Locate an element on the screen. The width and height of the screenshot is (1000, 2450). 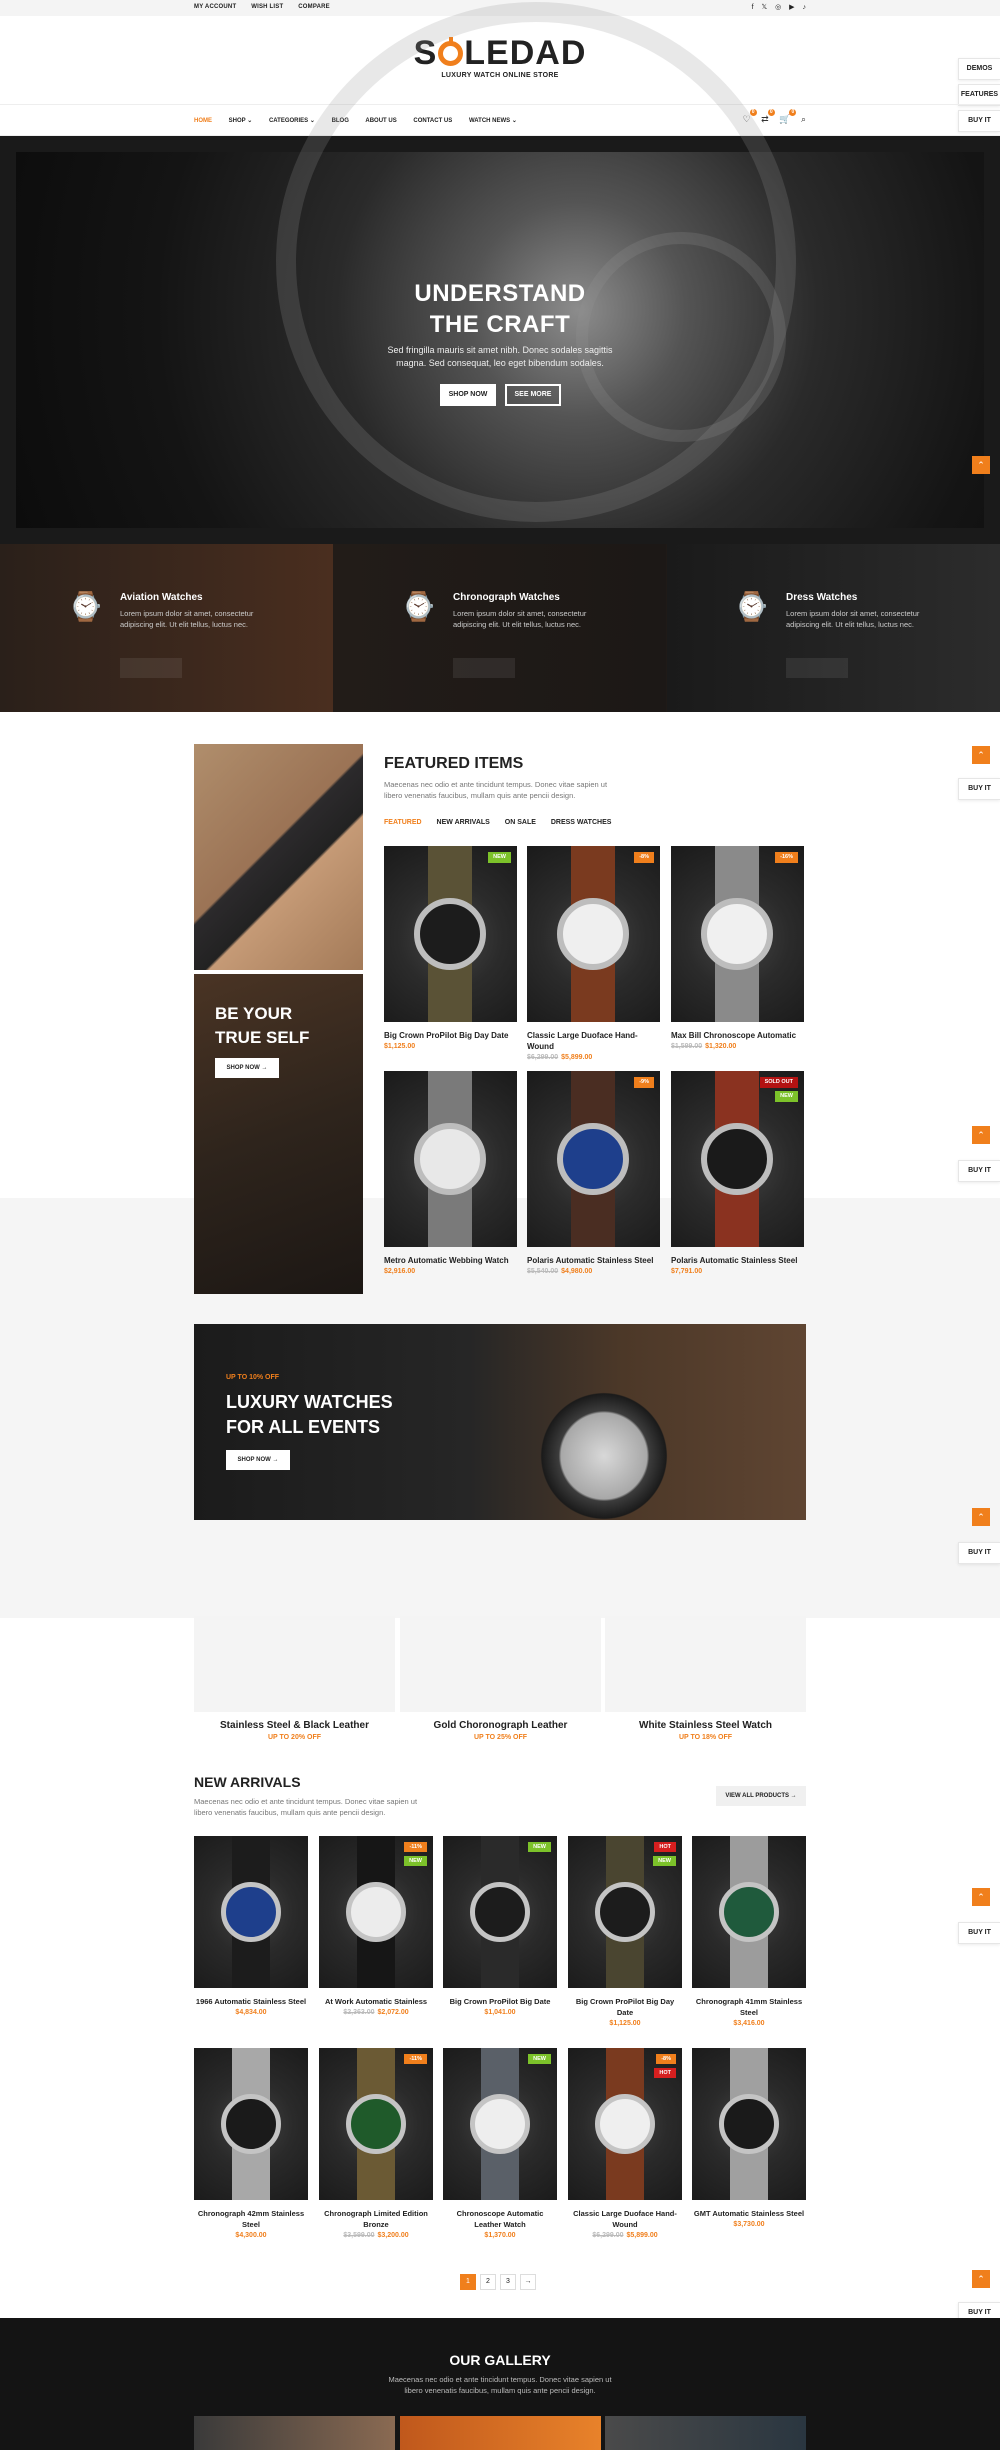
promo-image is located at coordinates (500, 1664).